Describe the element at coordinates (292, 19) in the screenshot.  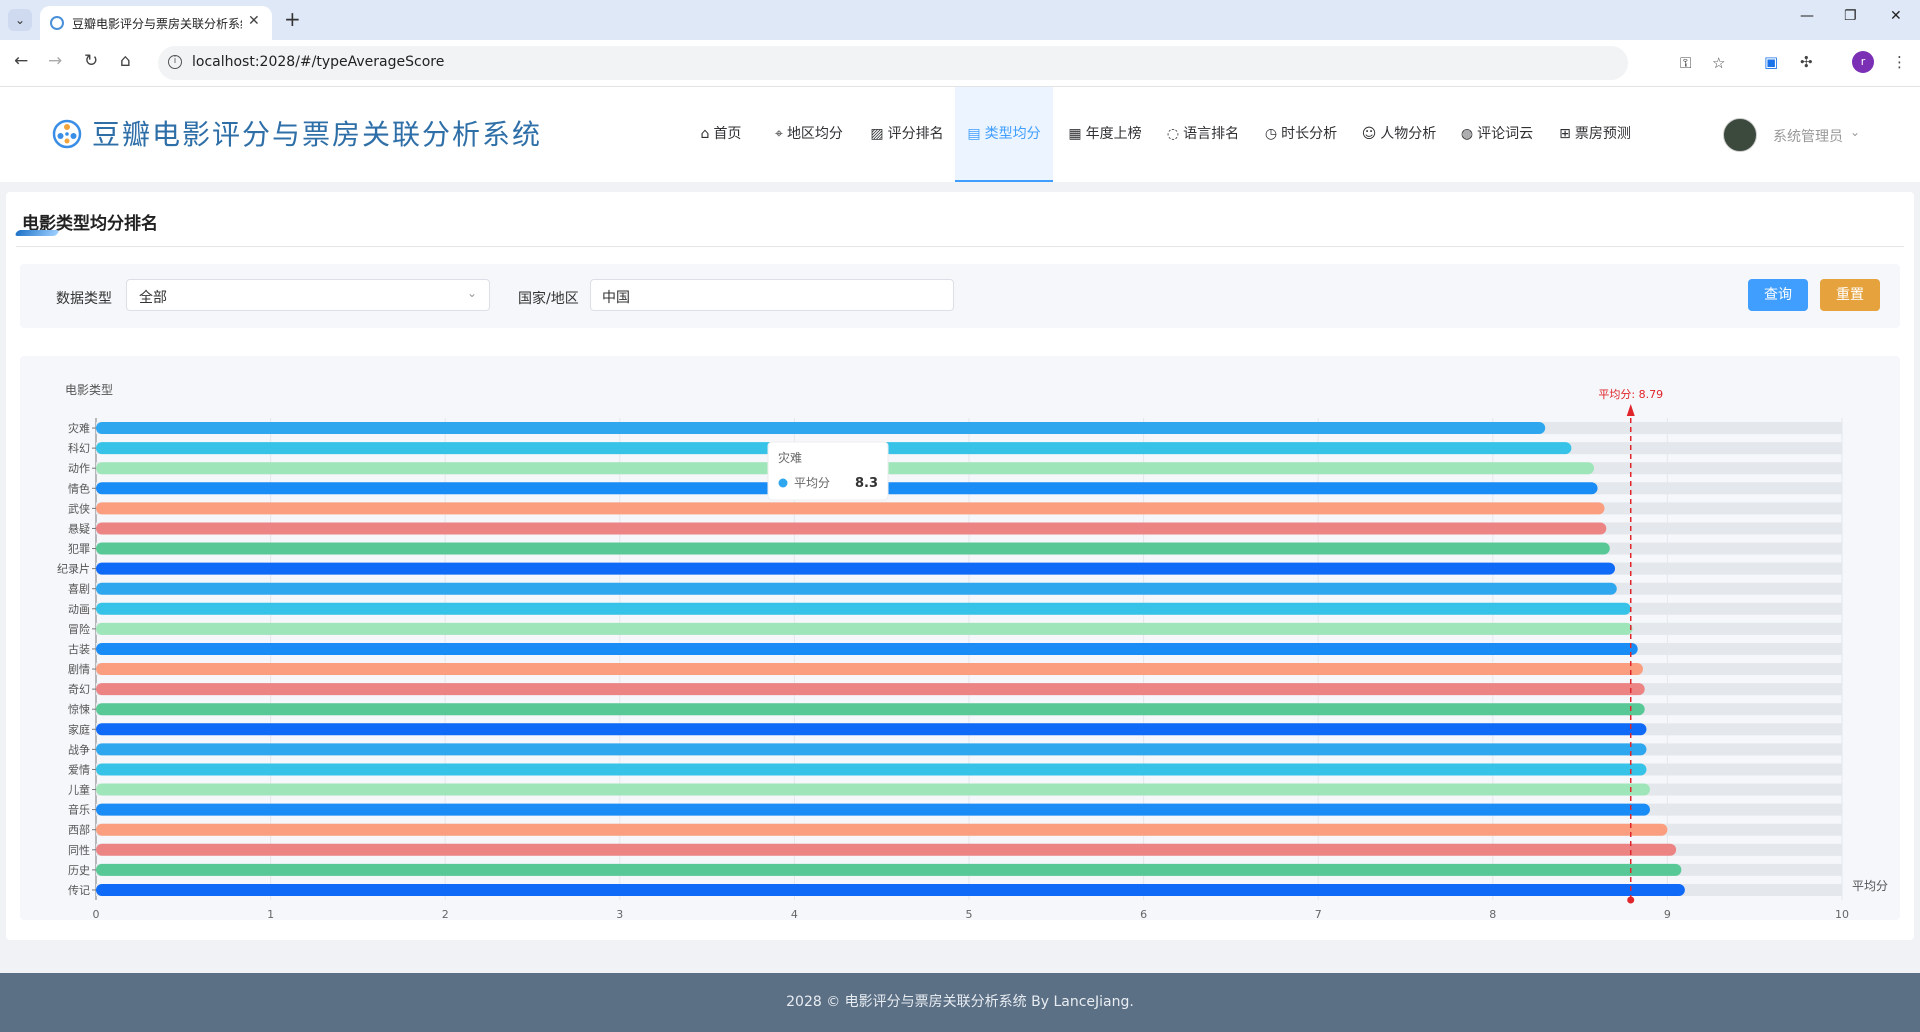
I see `new-tab-plus-icon: +` at that location.